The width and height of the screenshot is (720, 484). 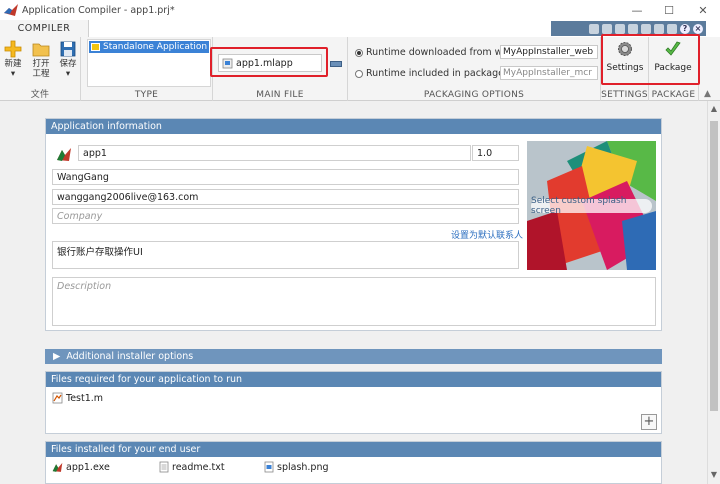 I want to click on package-button: Package, so click(x=673, y=61).